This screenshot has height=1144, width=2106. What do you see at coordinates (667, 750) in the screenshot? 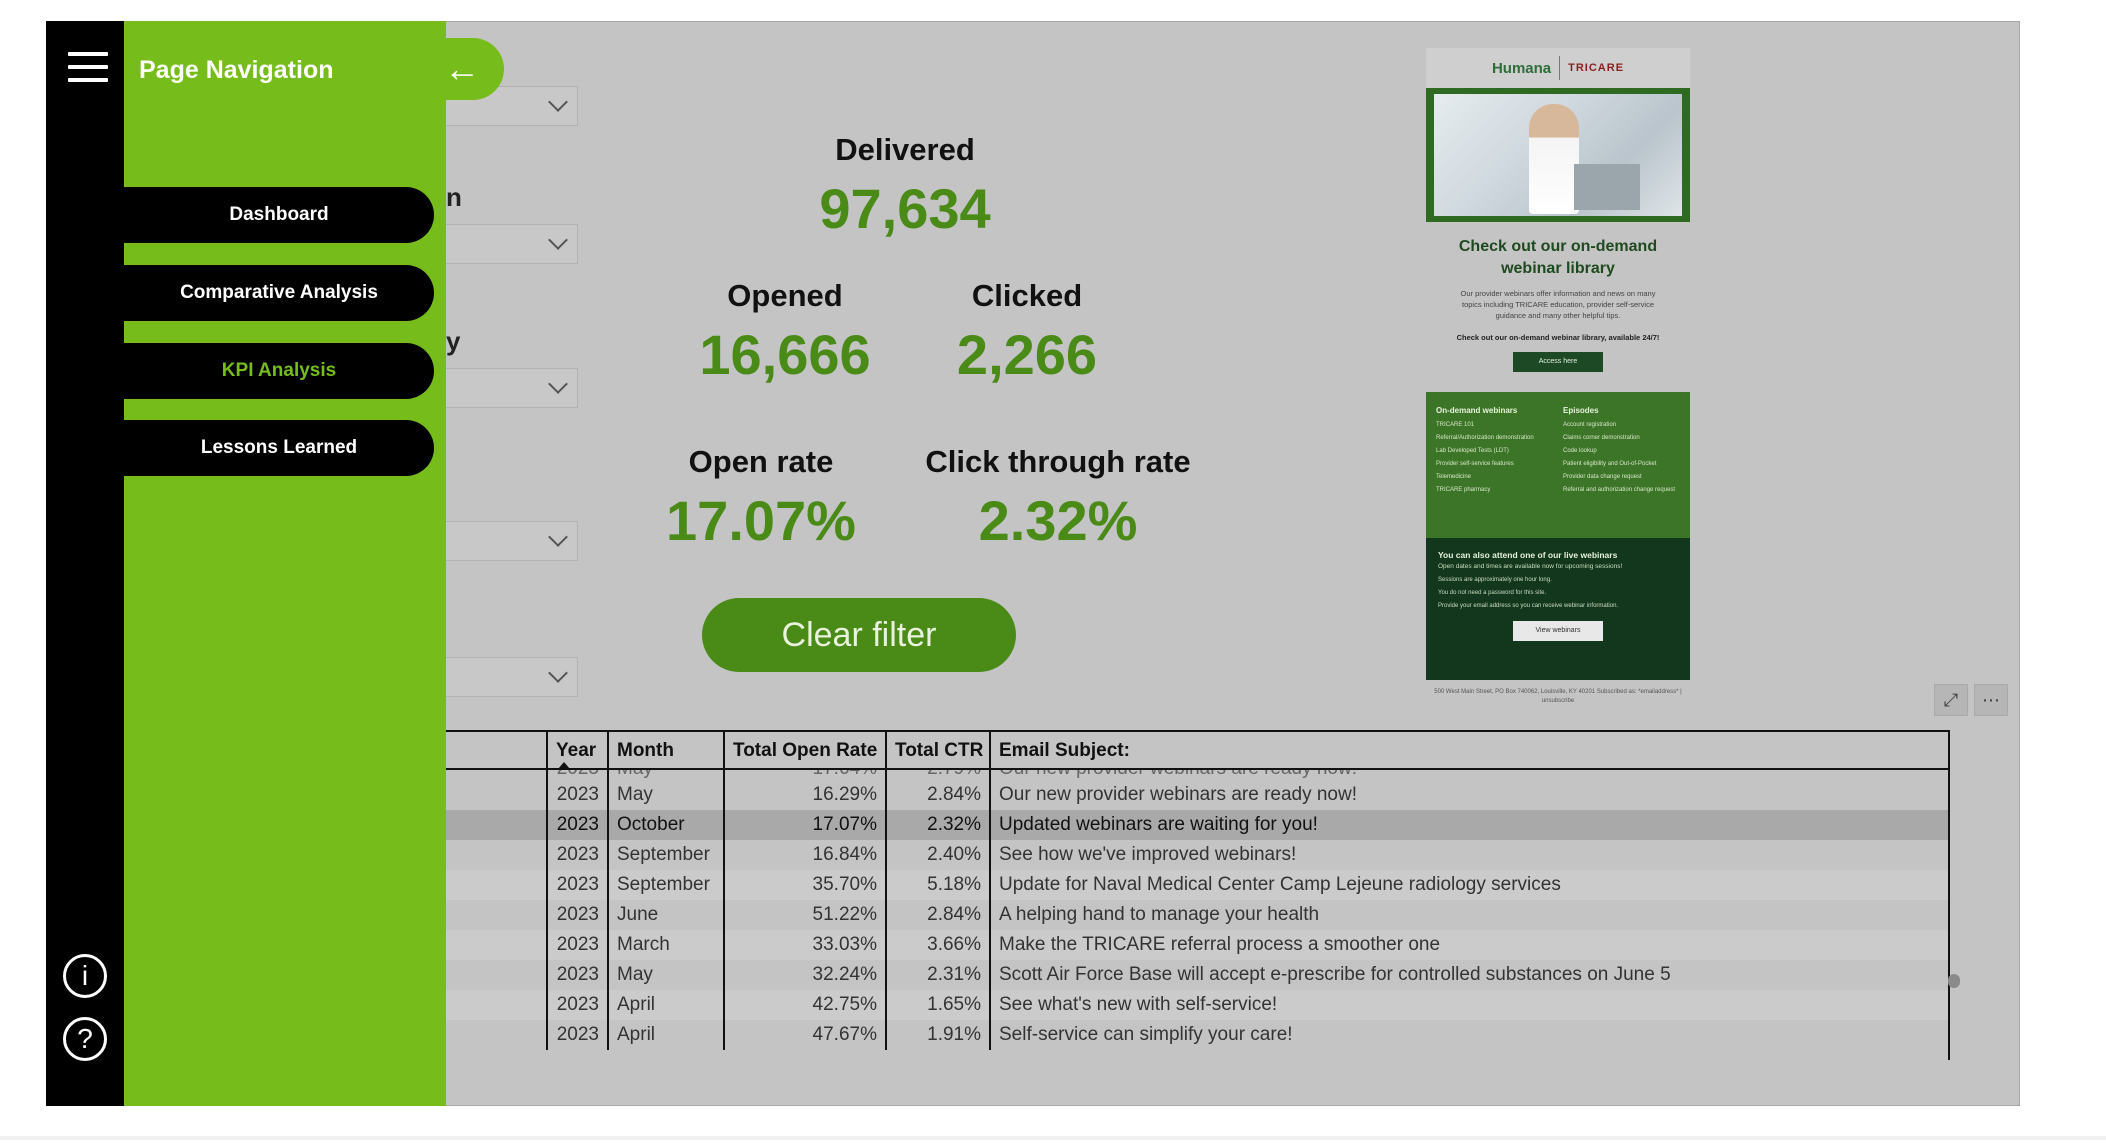
I see `column-header-month: Month` at bounding box center [667, 750].